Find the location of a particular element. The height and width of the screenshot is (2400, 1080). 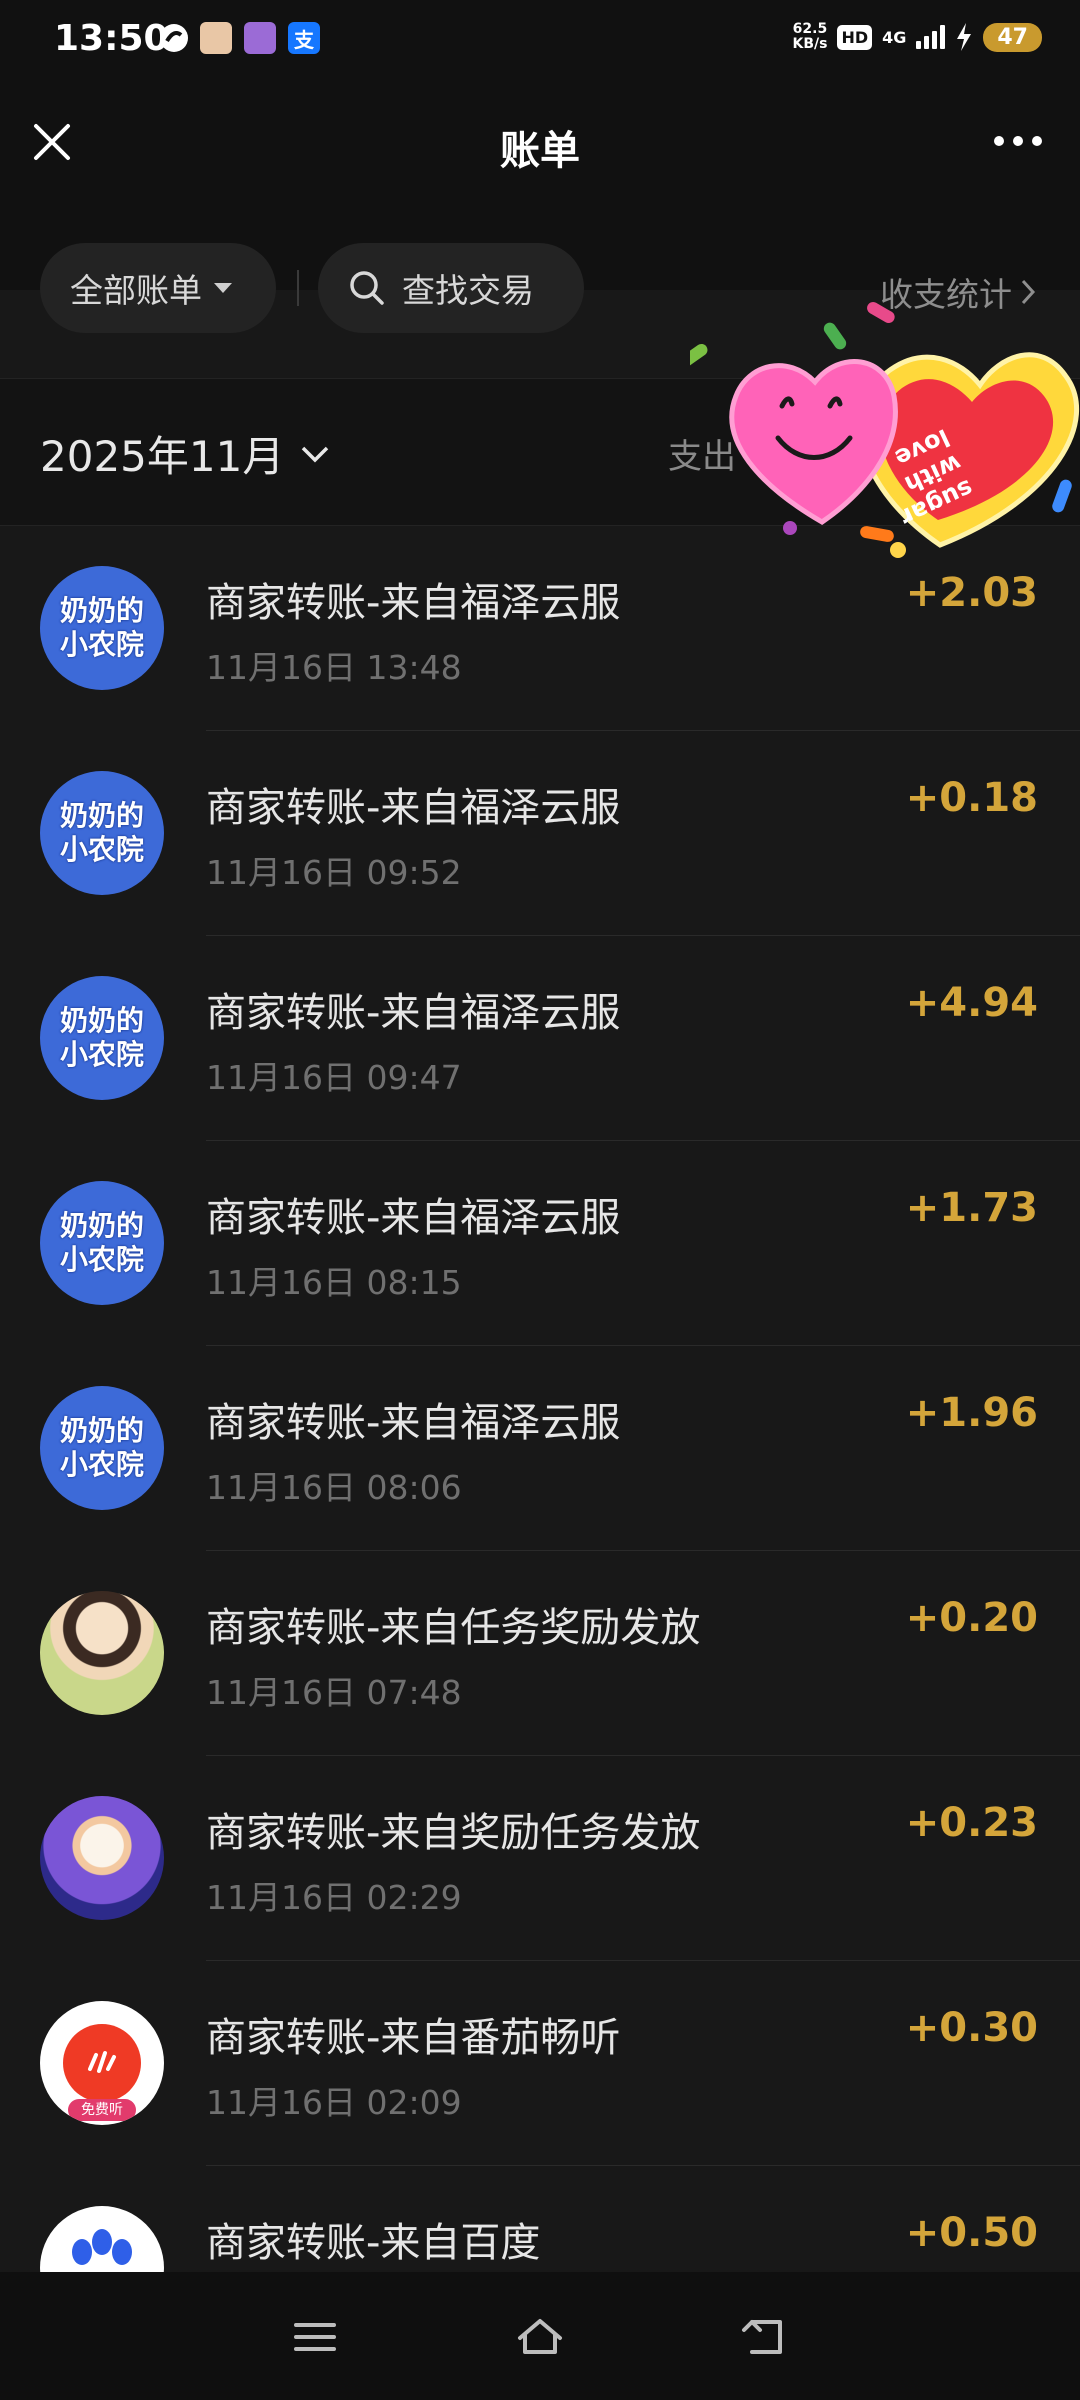

transaction-amount: +0.30 is located at coordinates (971, 2028).